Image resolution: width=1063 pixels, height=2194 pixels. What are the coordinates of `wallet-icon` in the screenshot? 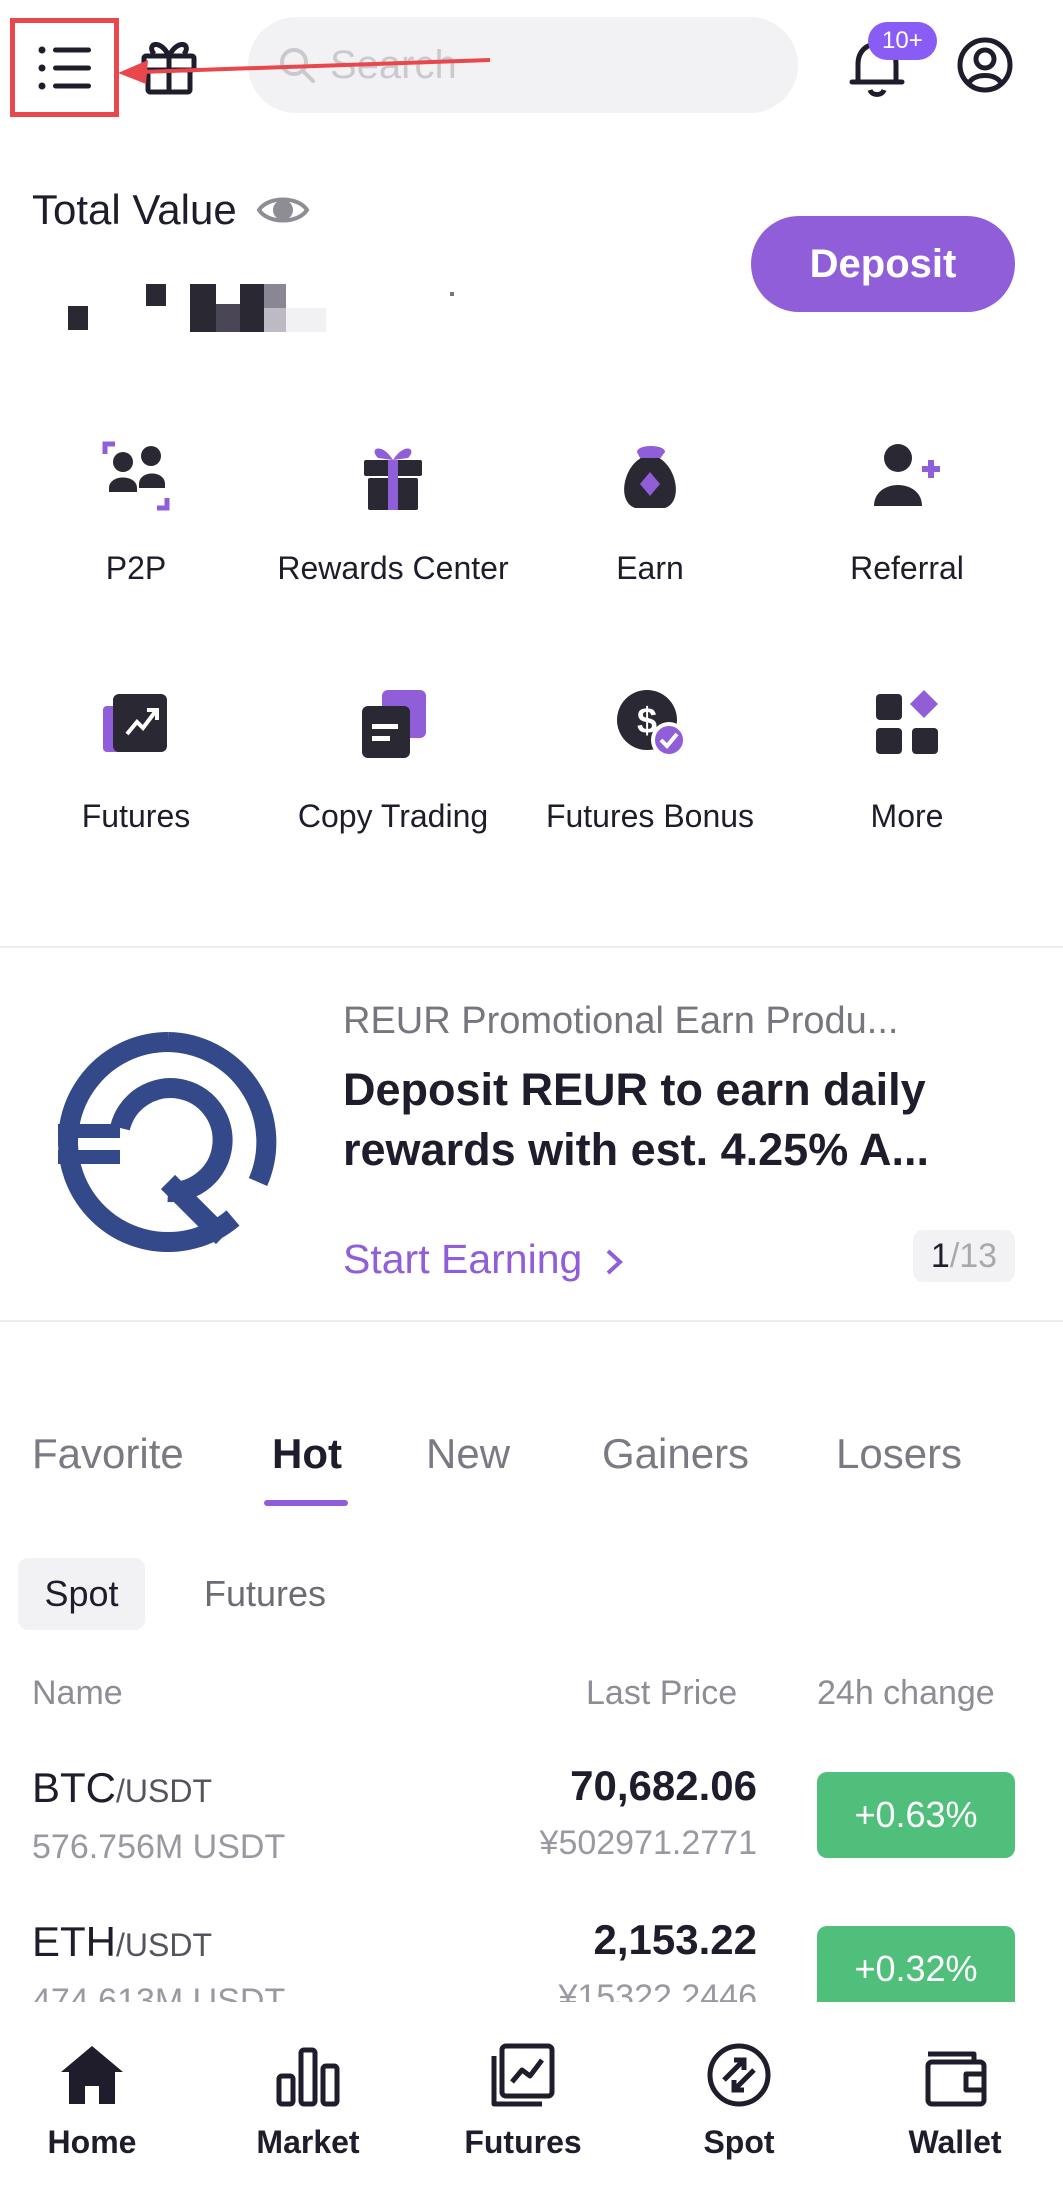 It's located at (956, 2079).